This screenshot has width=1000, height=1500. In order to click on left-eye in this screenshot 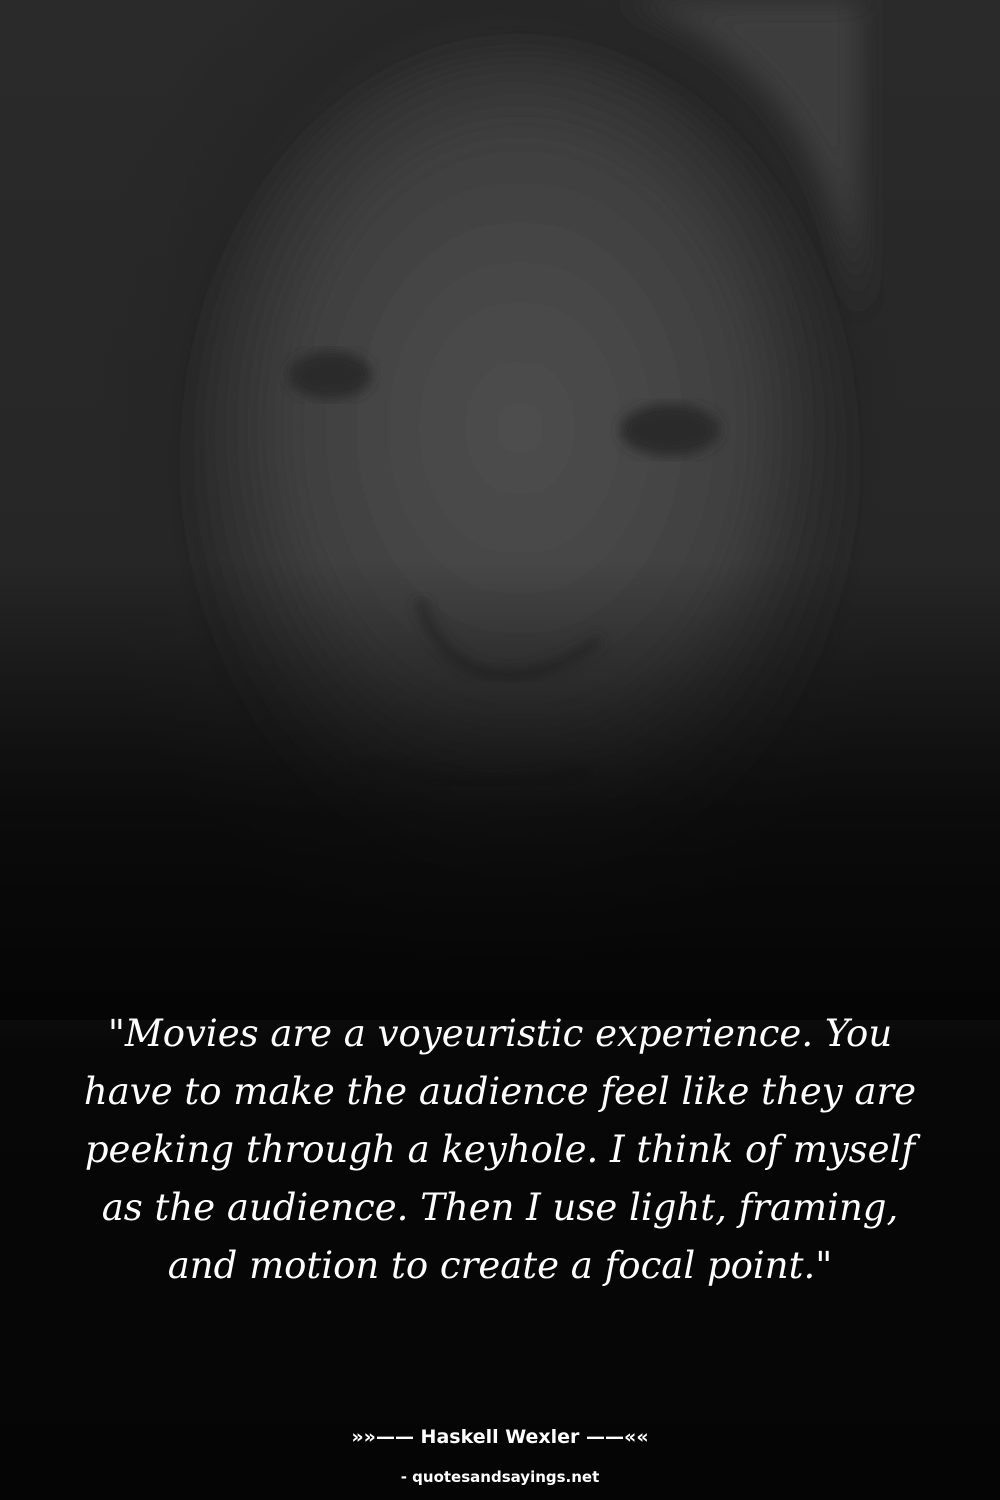, I will do `click(330, 375)`.